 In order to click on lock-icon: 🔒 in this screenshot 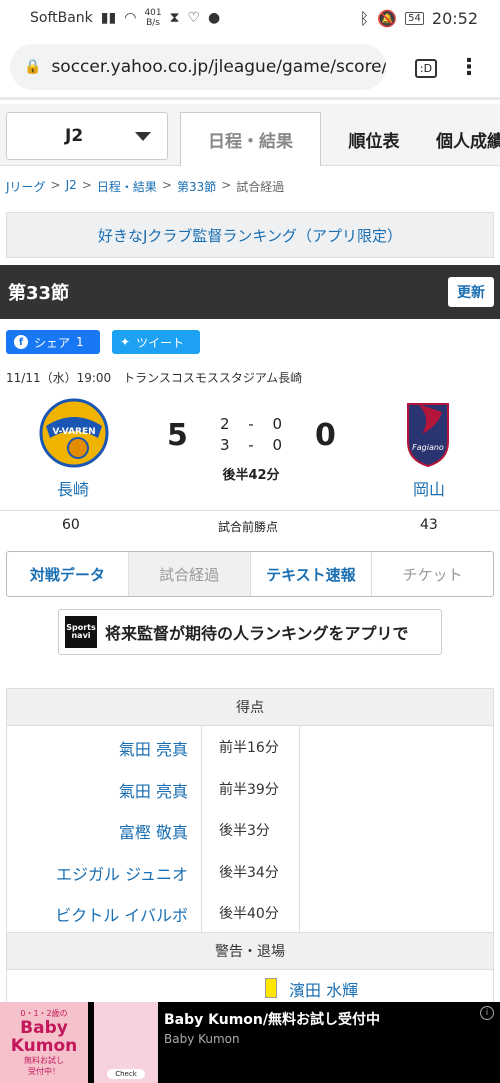, I will do `click(33, 67)`.